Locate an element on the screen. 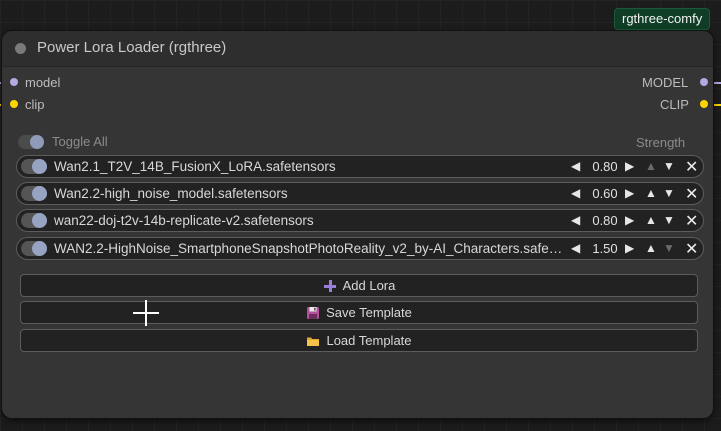  toggle-all-label: Toggle All is located at coordinates (80, 141).